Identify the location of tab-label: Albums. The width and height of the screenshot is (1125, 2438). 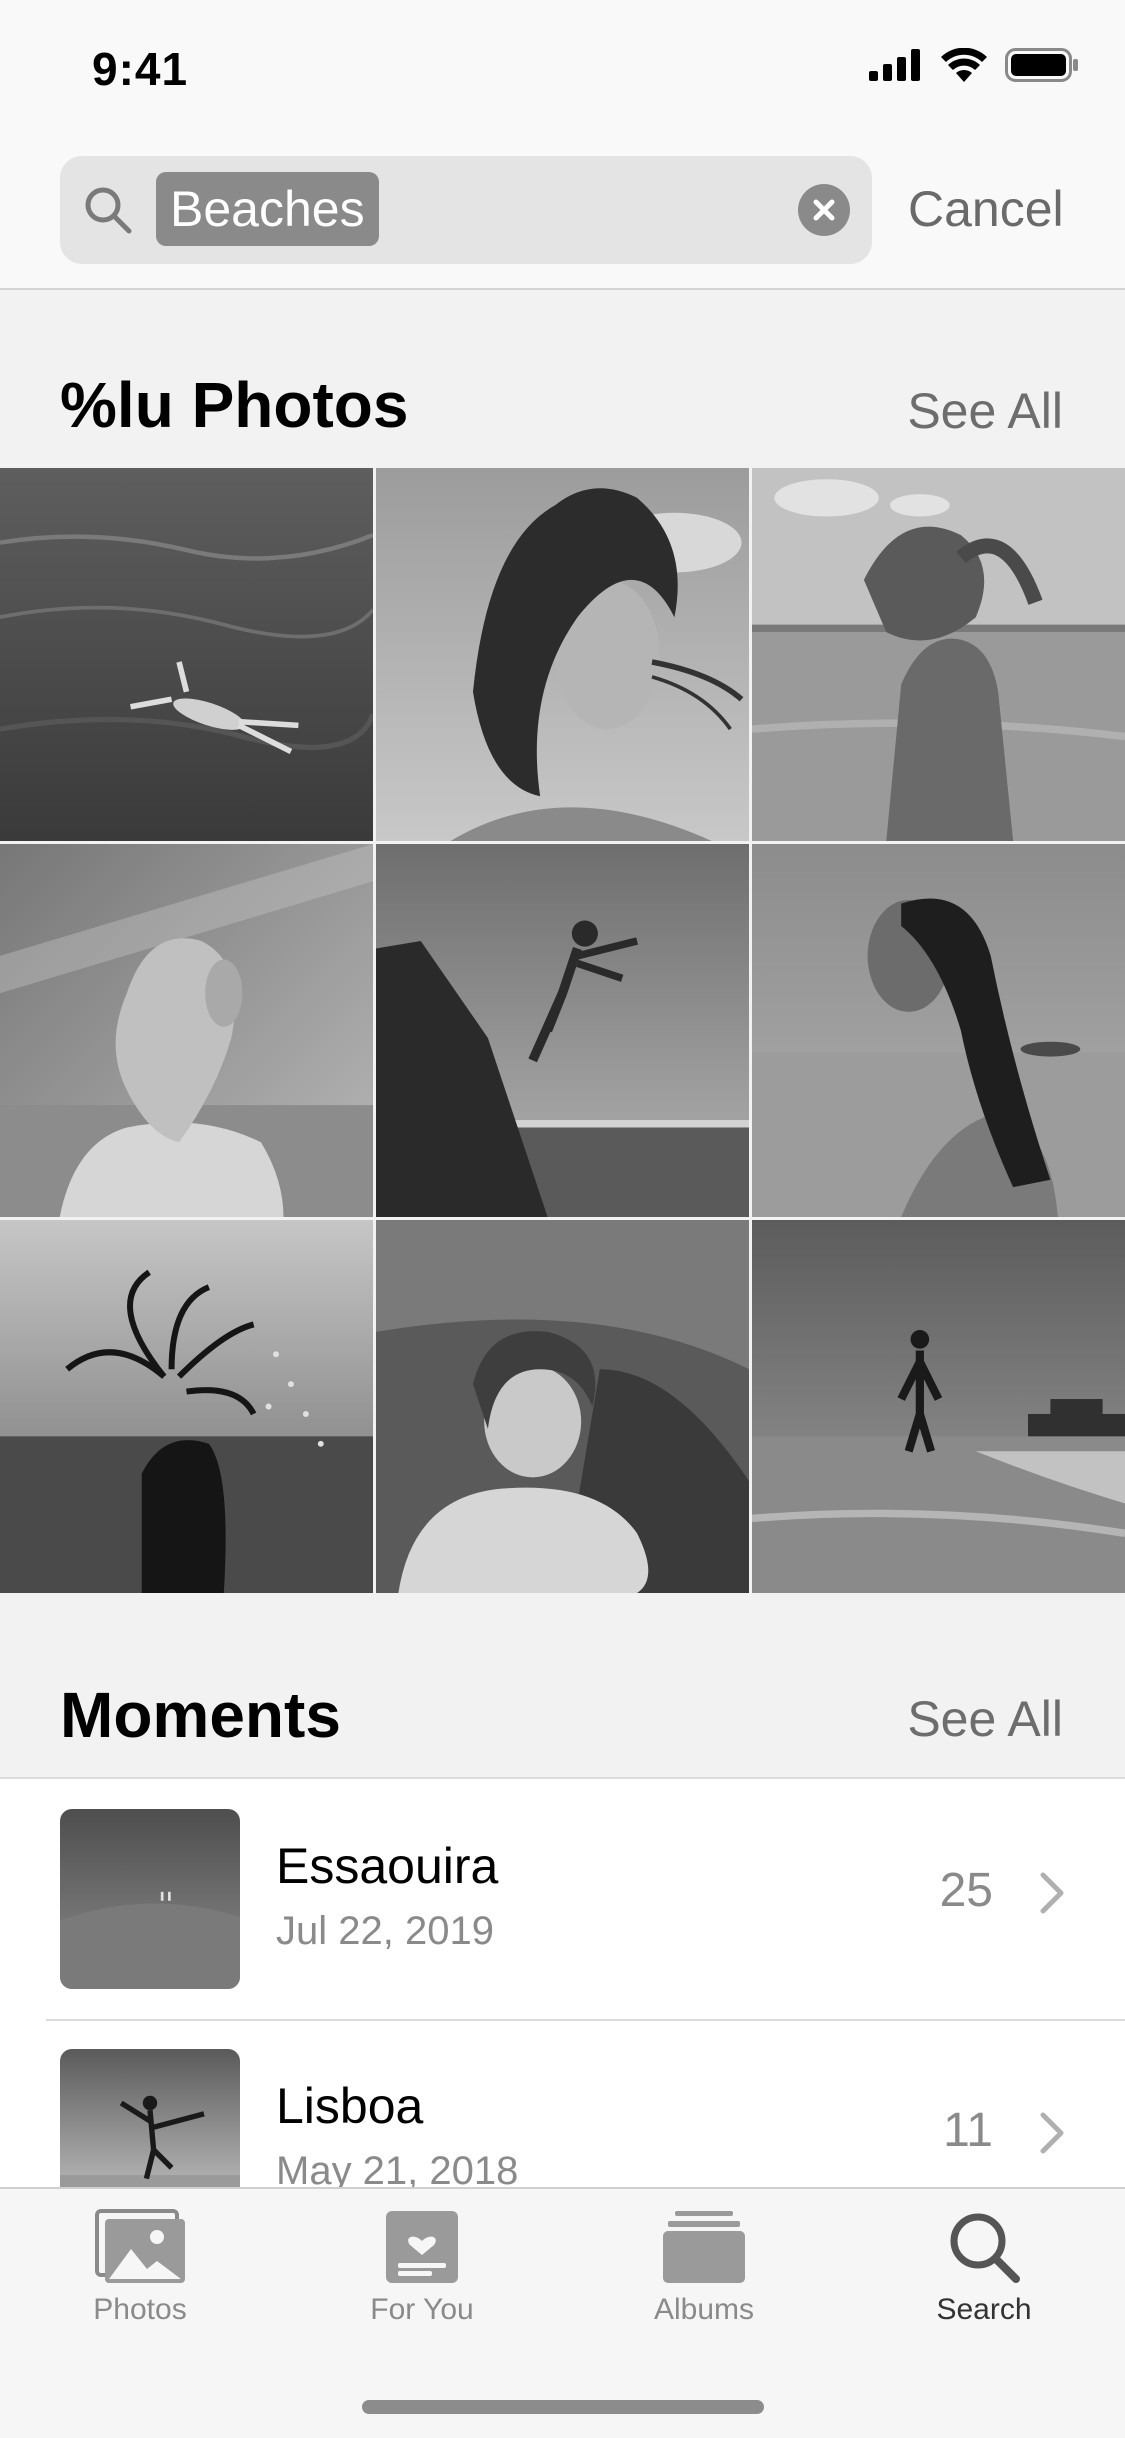
(704, 2309).